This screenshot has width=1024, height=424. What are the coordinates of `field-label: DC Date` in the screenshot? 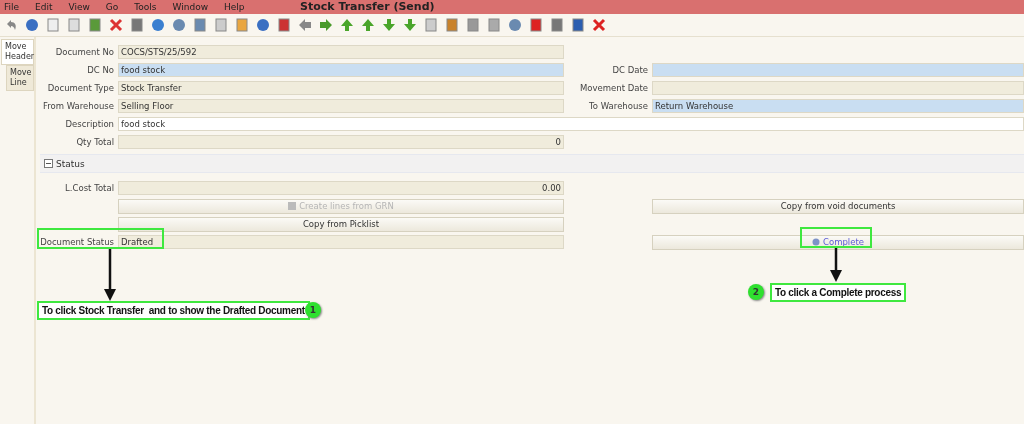 It's located at (629, 70).